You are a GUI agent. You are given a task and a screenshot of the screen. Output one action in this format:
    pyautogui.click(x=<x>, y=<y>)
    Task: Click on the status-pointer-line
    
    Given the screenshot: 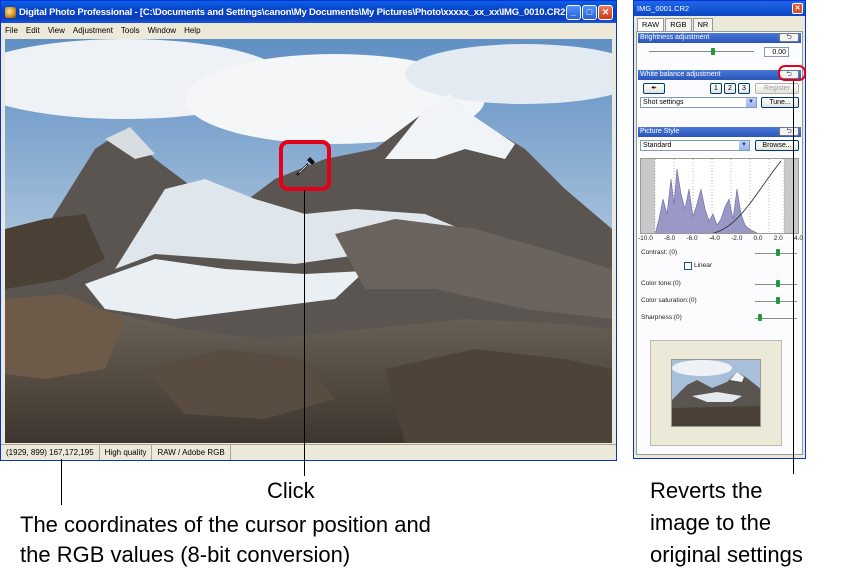 What is the action you would take?
    pyautogui.click(x=61, y=482)
    